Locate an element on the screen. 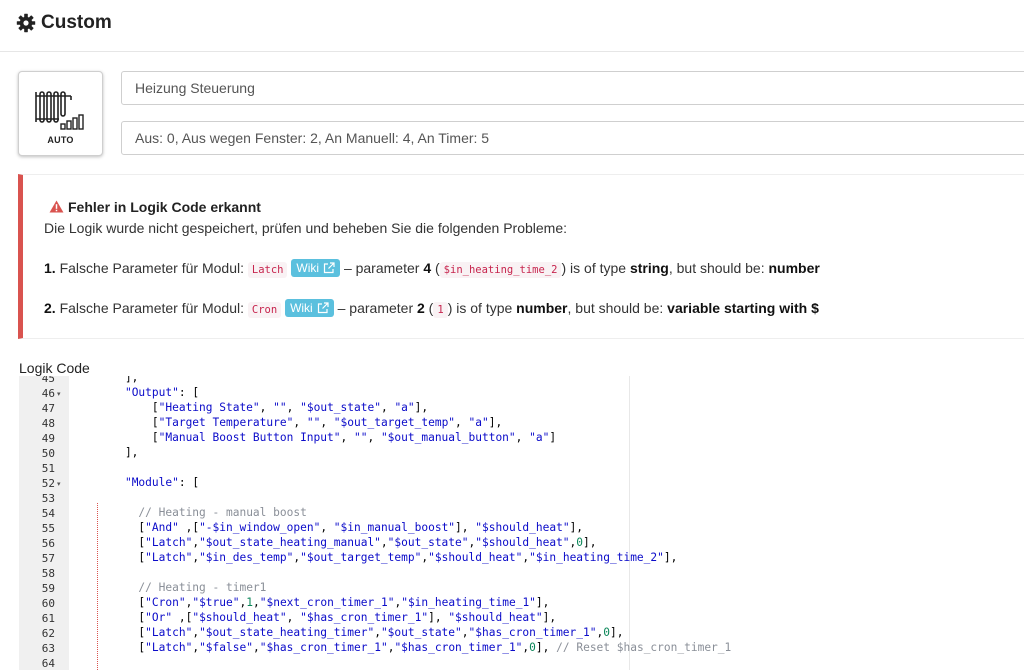 The height and width of the screenshot is (670, 1024). line-number: 56 is located at coordinates (48, 543).